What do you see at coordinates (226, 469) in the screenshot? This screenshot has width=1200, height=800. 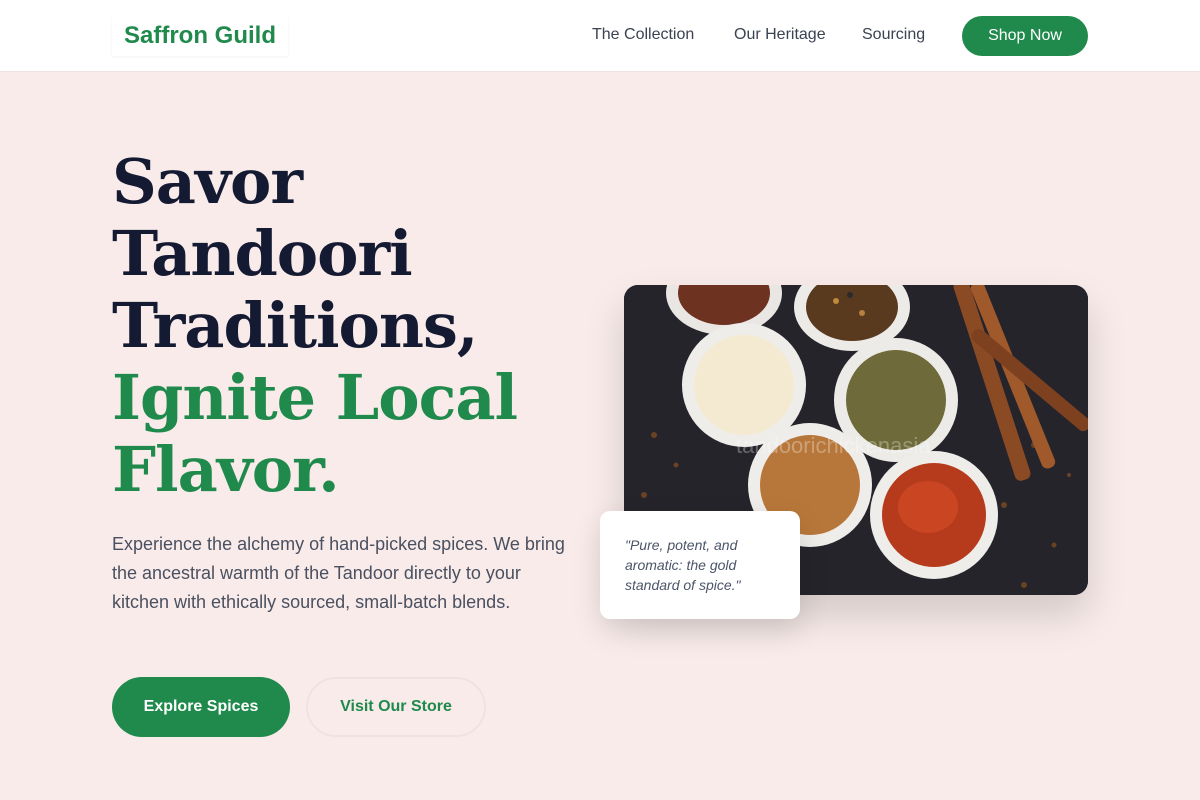 I see `hero-title-accent-line: Flavor.` at bounding box center [226, 469].